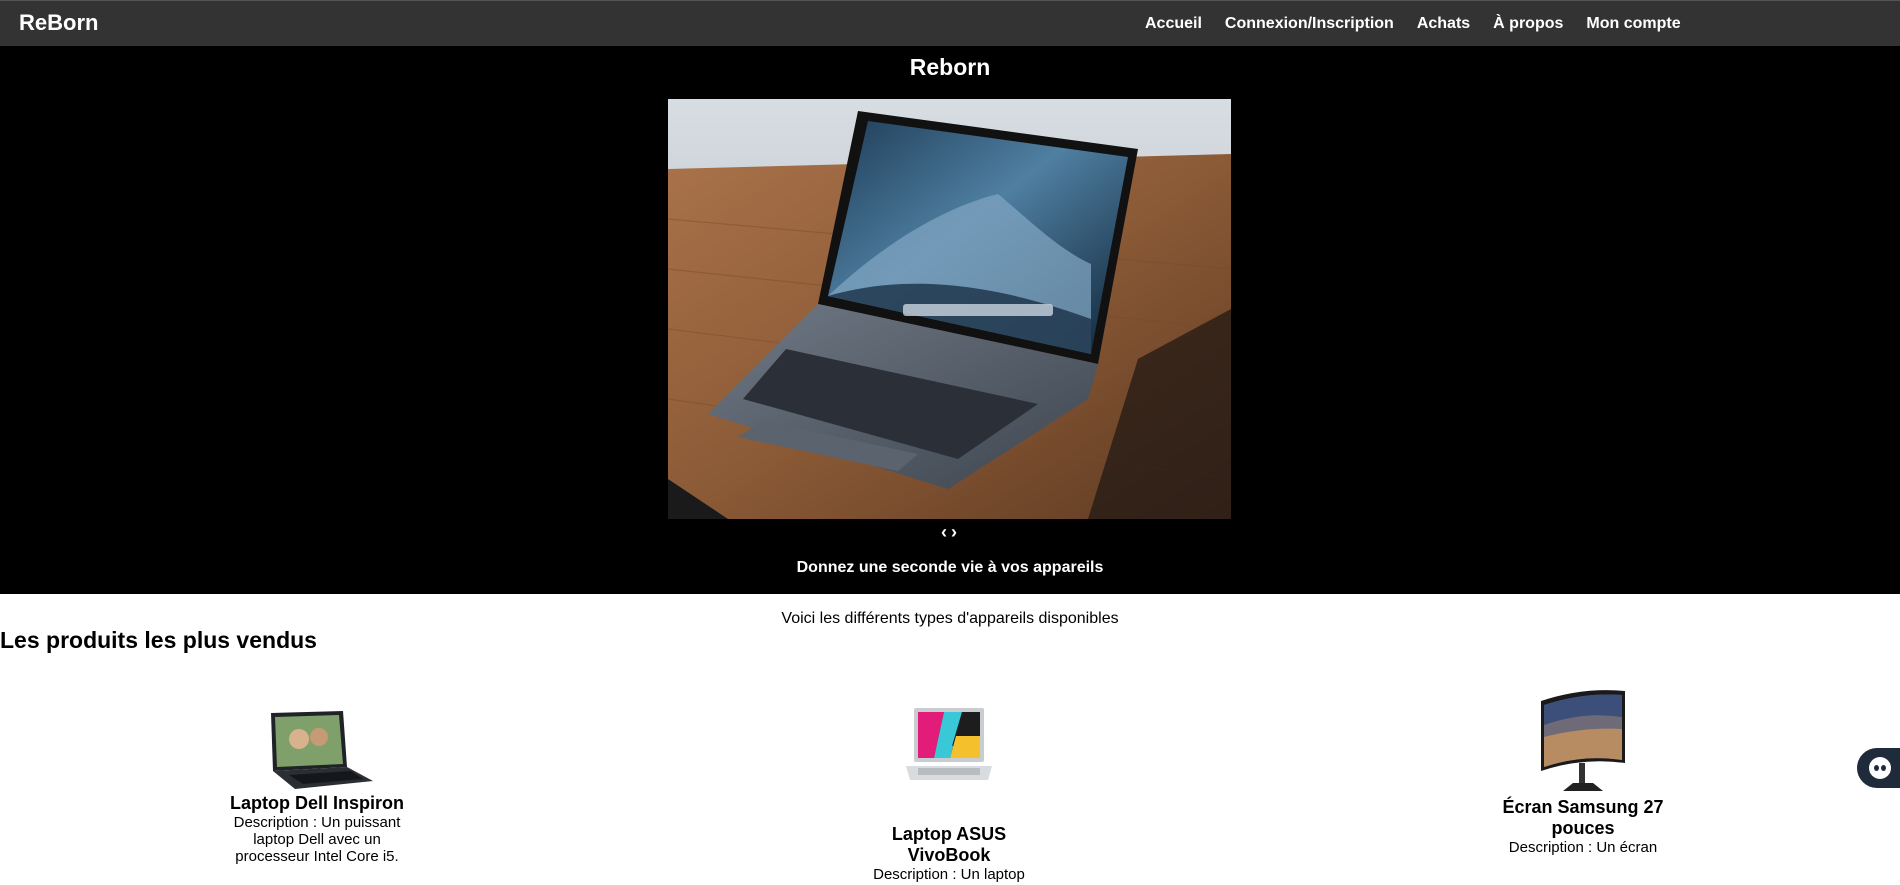  I want to click on hero-tagline: Donnez une seconde vie à vos appareils, so click(950, 567).